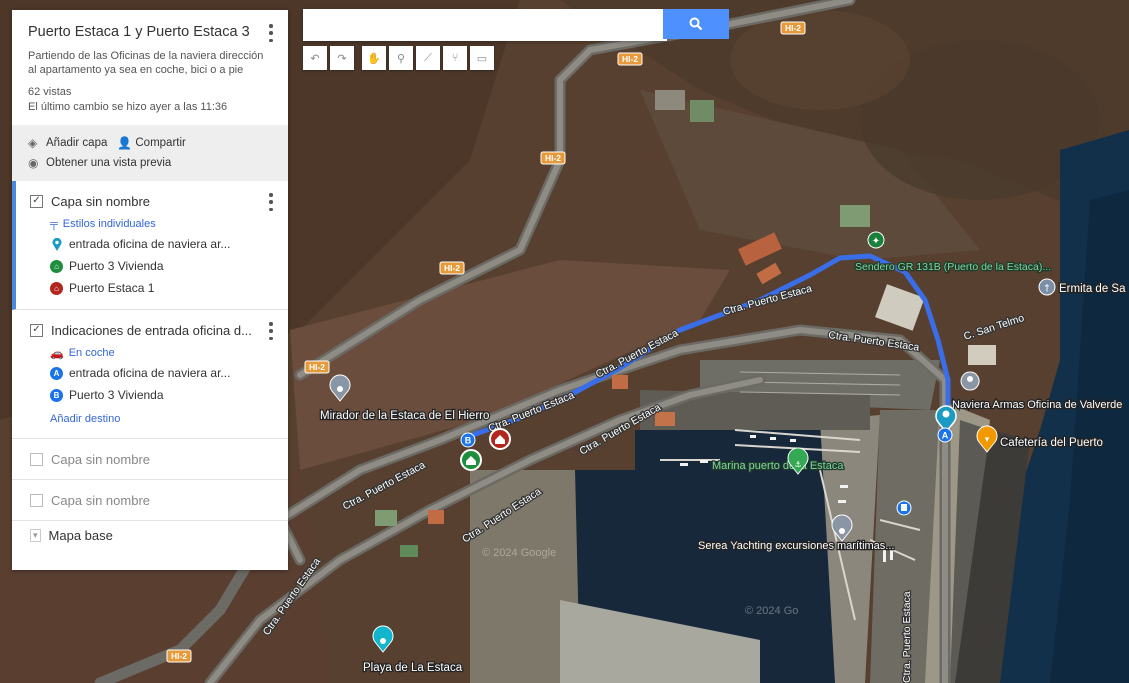 Image resolution: width=1129 pixels, height=683 pixels. What do you see at coordinates (778, 466) in the screenshot?
I see `place-label-marina: Marina puerto de la Estaca` at bounding box center [778, 466].